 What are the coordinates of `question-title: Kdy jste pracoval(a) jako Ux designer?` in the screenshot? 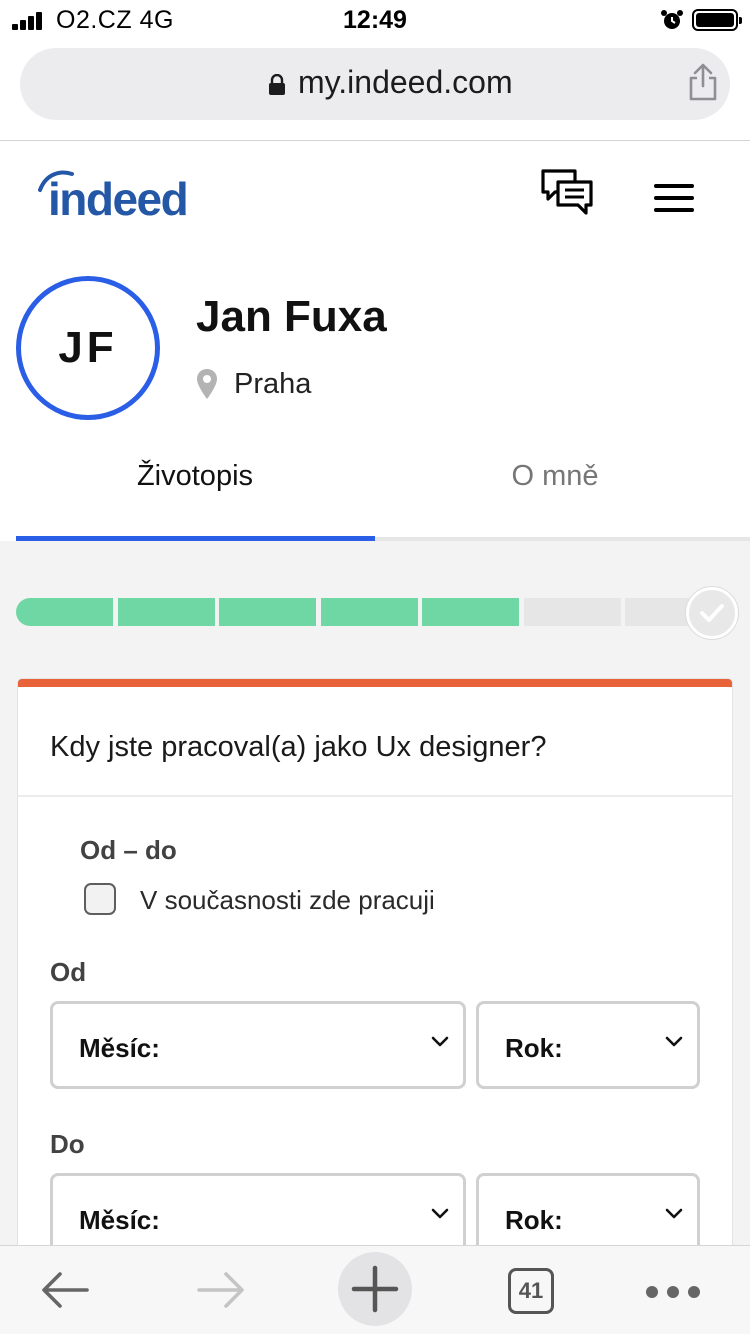 It's located at (298, 747).